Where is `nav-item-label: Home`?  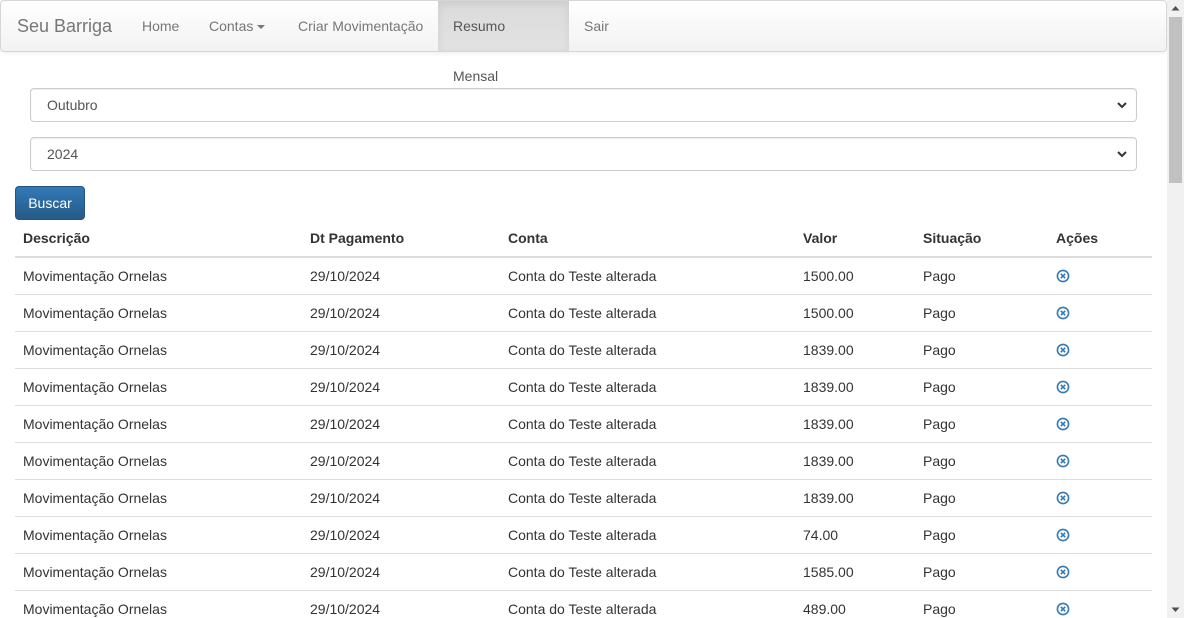
nav-item-label: Home is located at coordinates (161, 26).